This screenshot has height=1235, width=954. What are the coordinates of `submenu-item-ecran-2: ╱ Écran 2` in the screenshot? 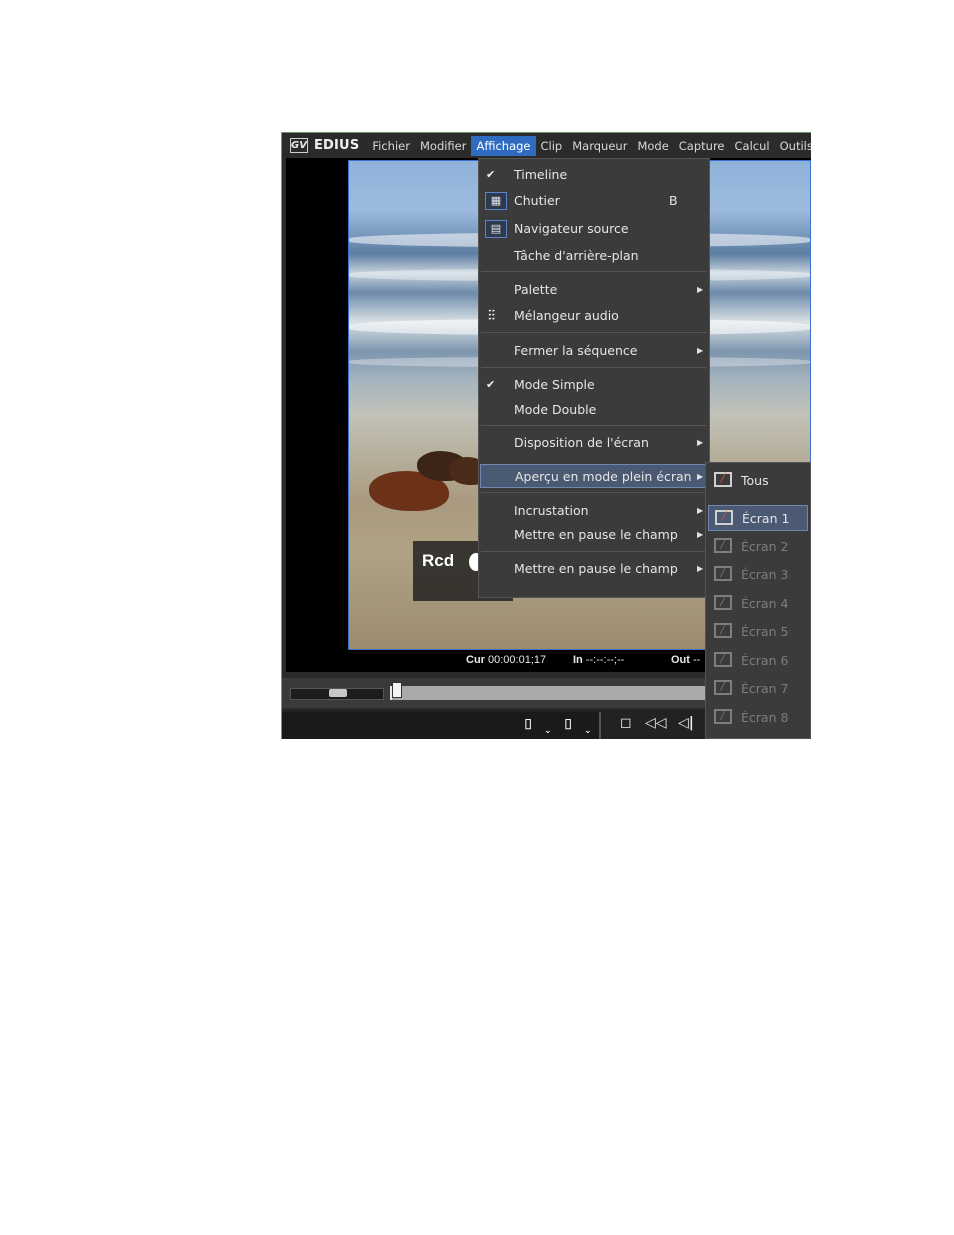 It's located at (758, 547).